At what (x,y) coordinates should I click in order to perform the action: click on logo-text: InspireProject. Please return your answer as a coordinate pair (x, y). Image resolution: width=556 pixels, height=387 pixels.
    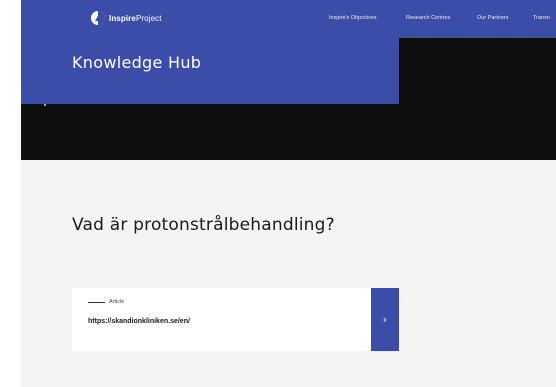
    Looking at the image, I should click on (135, 18).